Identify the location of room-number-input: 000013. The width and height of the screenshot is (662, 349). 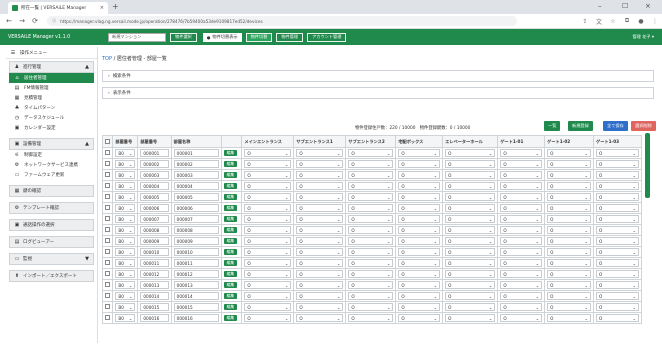
(154, 285).